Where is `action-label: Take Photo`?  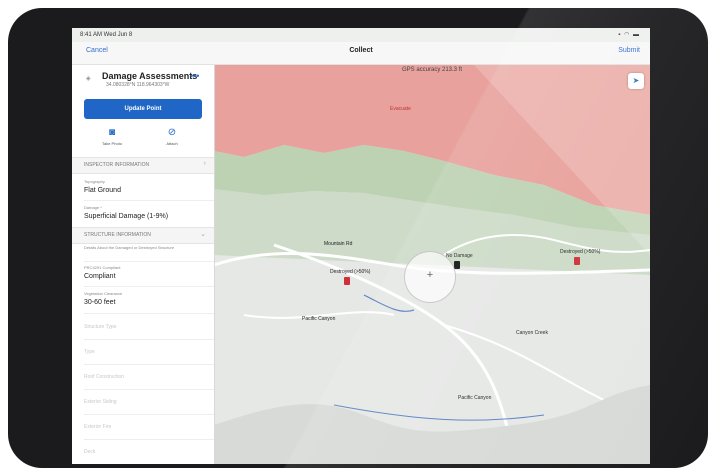
action-label: Take Photo is located at coordinates (111, 143).